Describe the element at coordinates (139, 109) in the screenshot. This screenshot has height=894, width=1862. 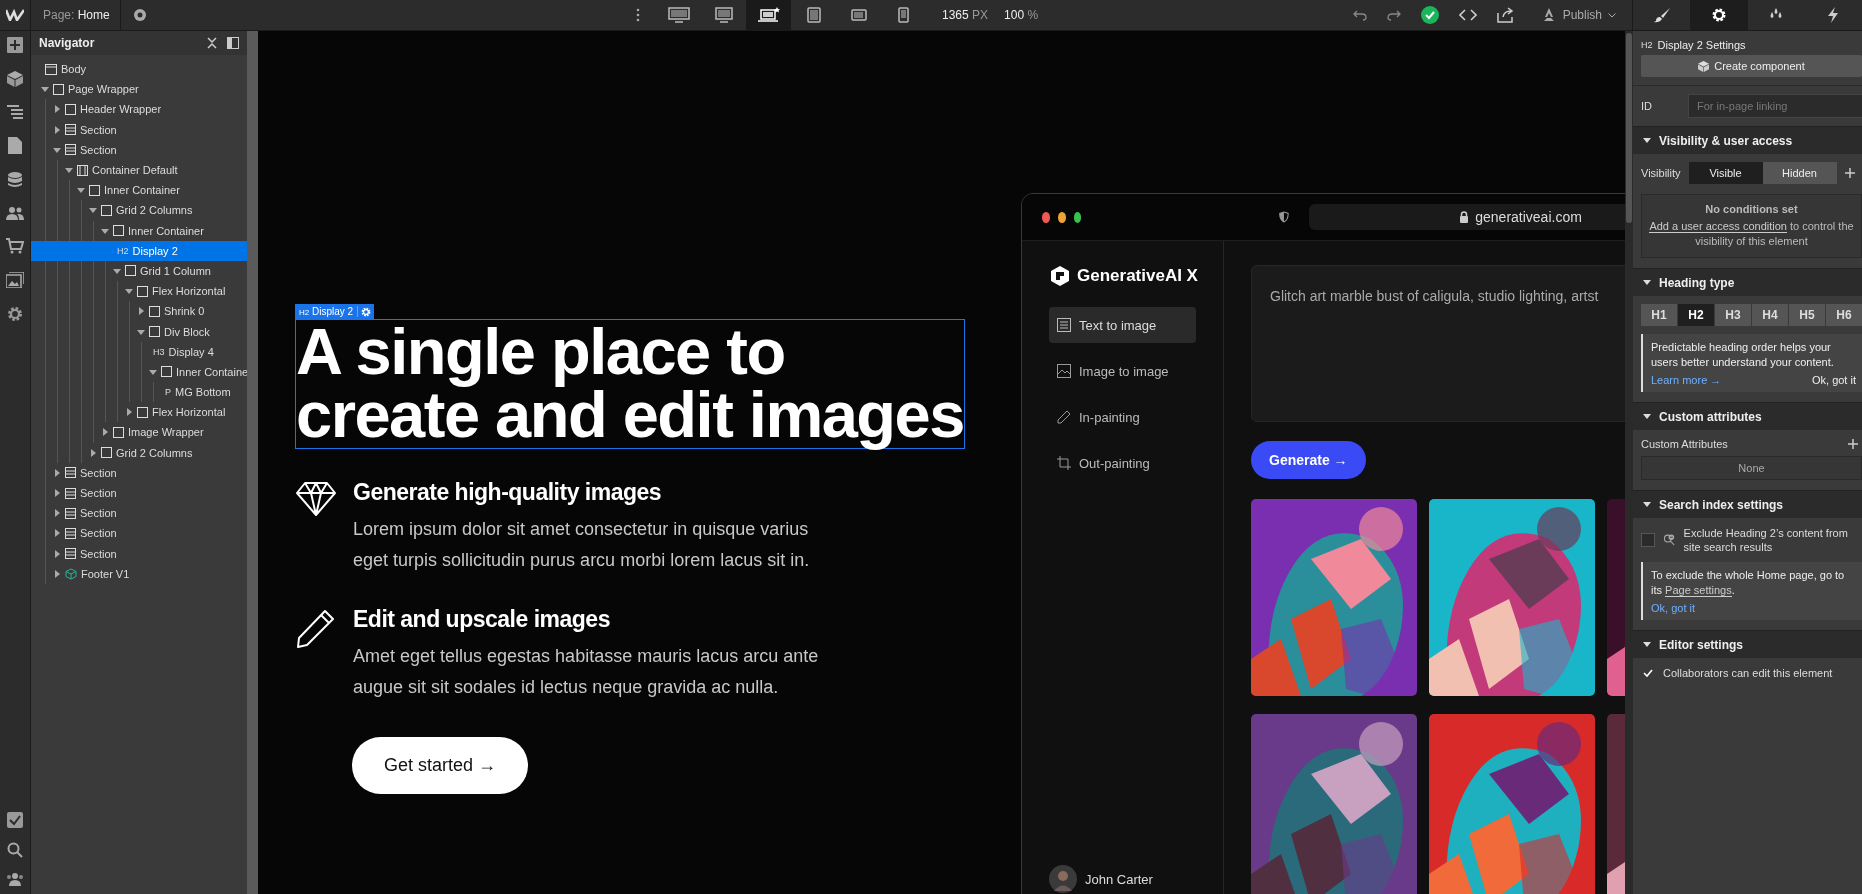
I see `navigator-item: Header Wrapper` at that location.